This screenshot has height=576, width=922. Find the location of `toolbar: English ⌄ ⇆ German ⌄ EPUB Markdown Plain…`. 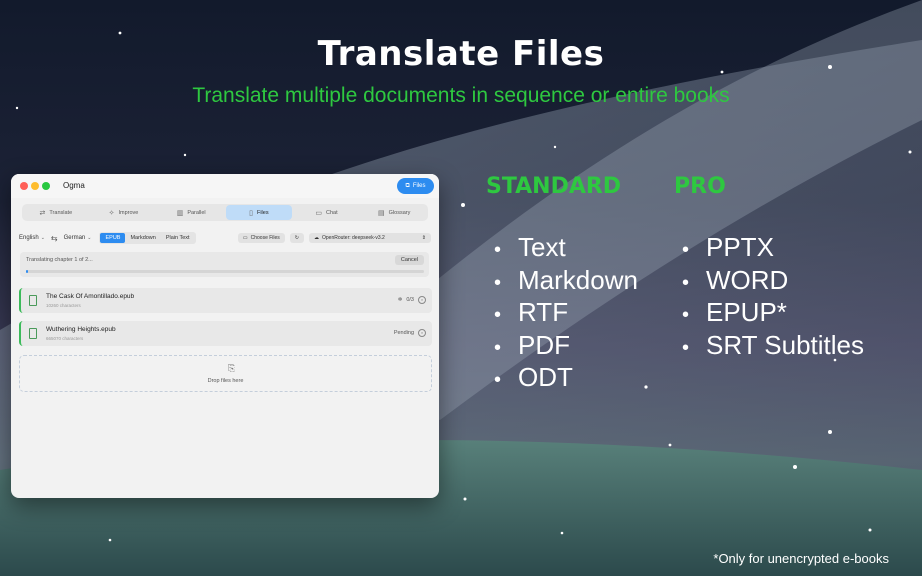

toolbar: English ⌄ ⇆ German ⌄ EPUB Markdown Plain… is located at coordinates (225, 238).